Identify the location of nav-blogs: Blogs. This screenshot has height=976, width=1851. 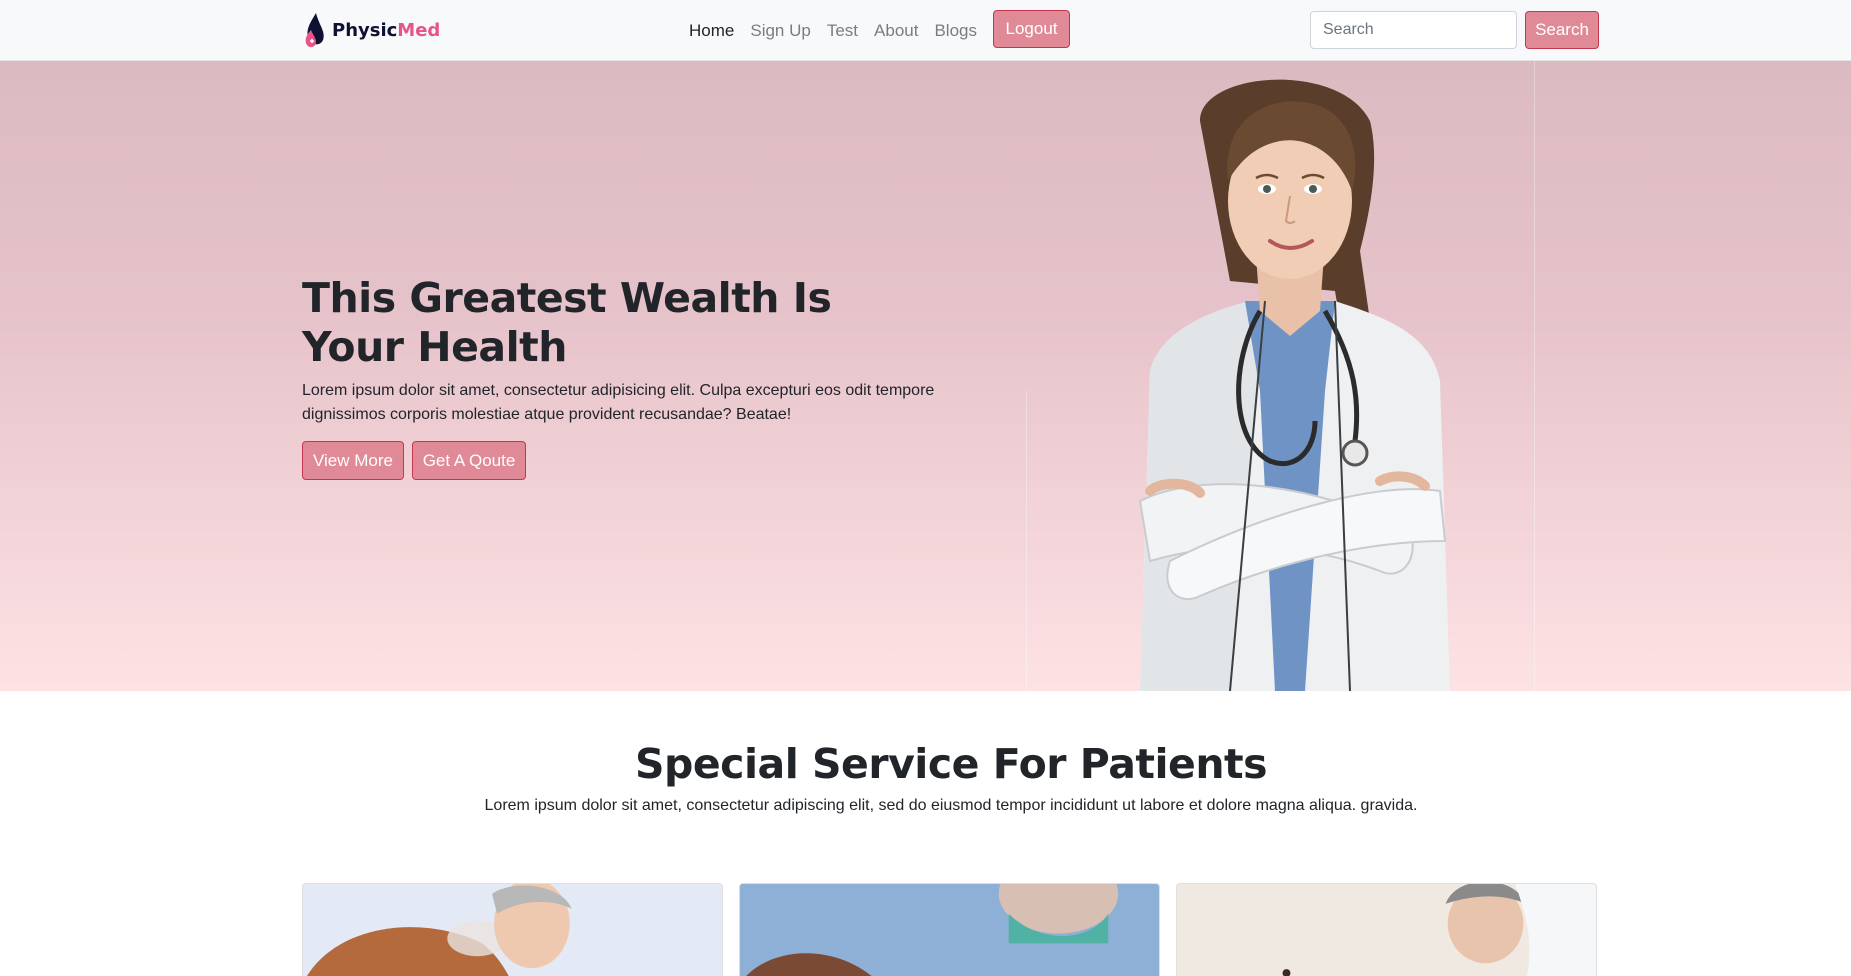
(955, 31).